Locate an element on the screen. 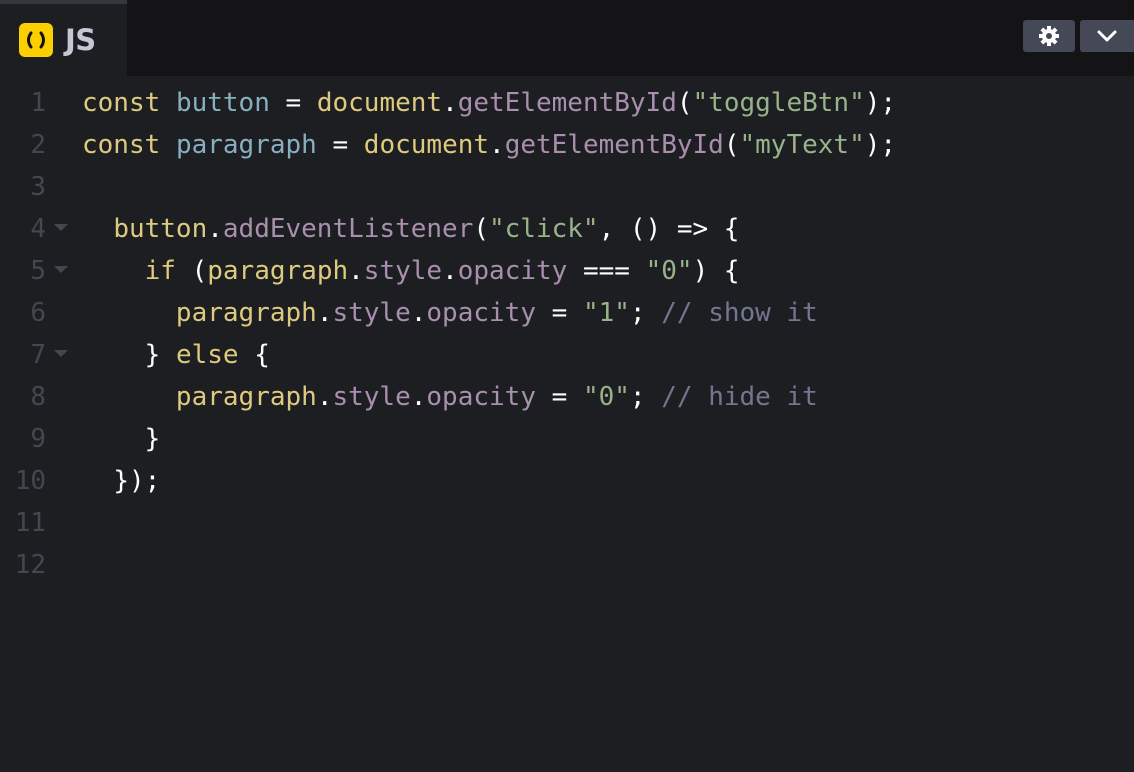 This screenshot has width=1134, height=772. code-token: if is located at coordinates (160, 271).